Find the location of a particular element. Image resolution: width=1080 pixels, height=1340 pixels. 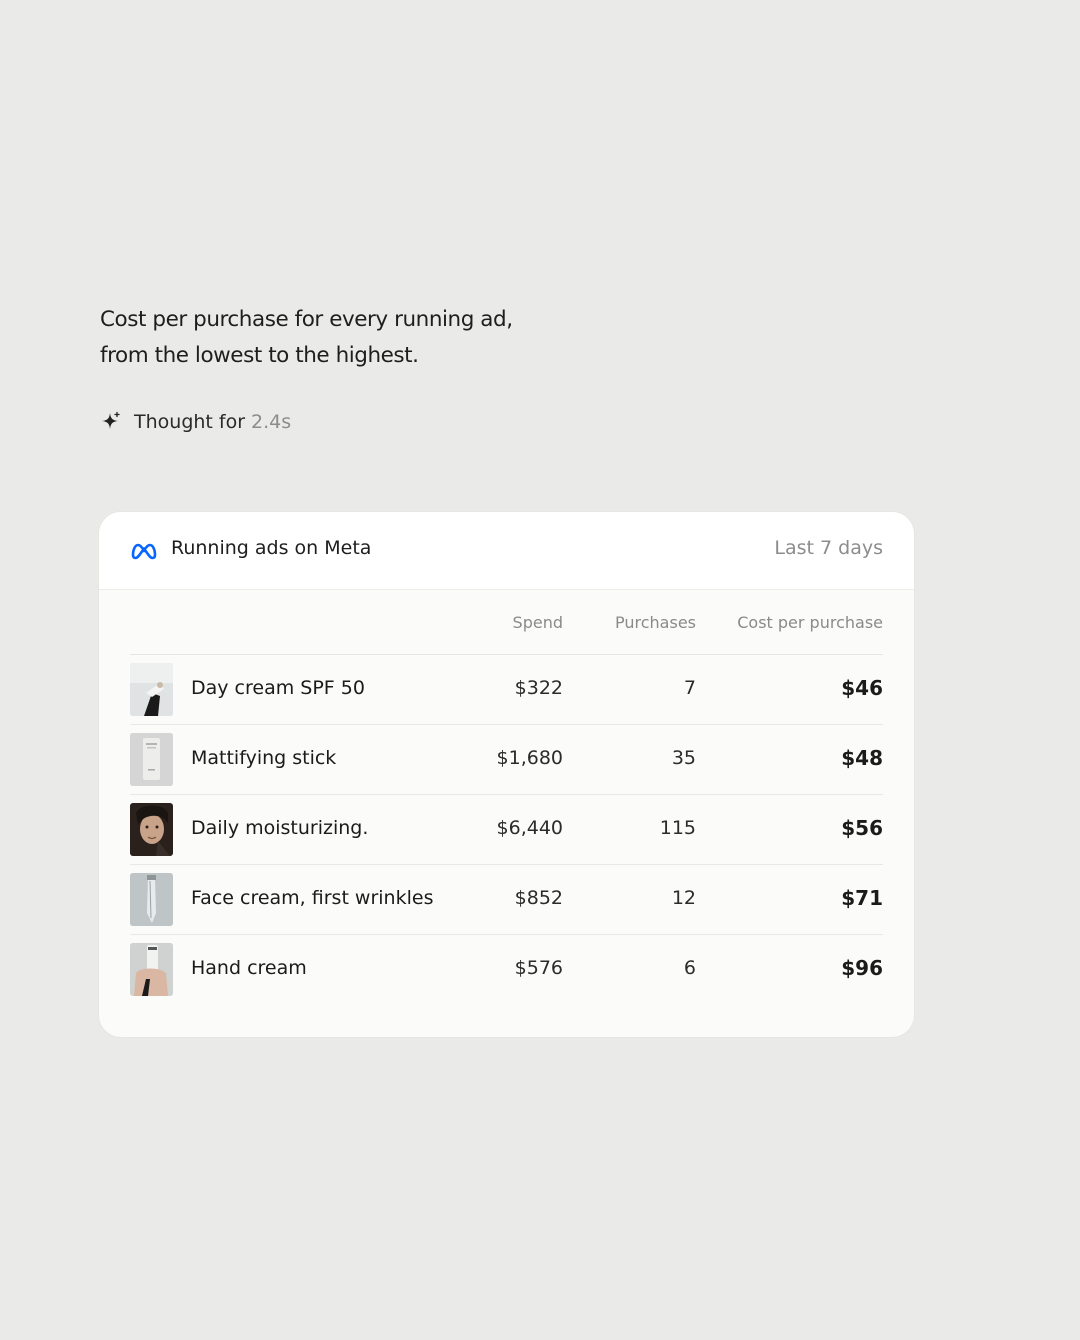

table-row: Daily moisturizing. $6,440 115 $56 is located at coordinates (506, 830).